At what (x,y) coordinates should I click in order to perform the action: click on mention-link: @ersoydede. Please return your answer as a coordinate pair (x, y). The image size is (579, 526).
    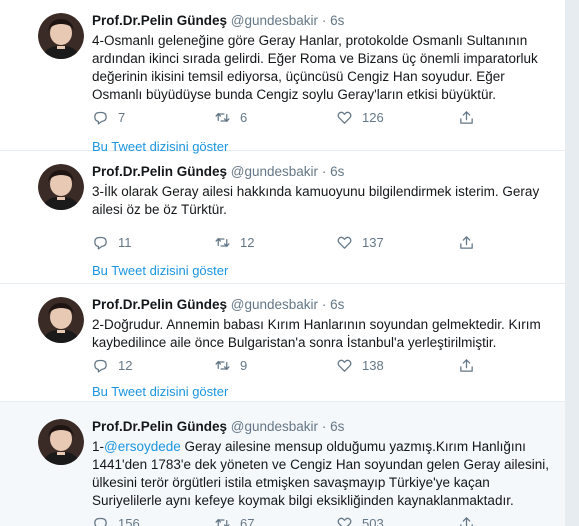
    Looking at the image, I should click on (142, 446).